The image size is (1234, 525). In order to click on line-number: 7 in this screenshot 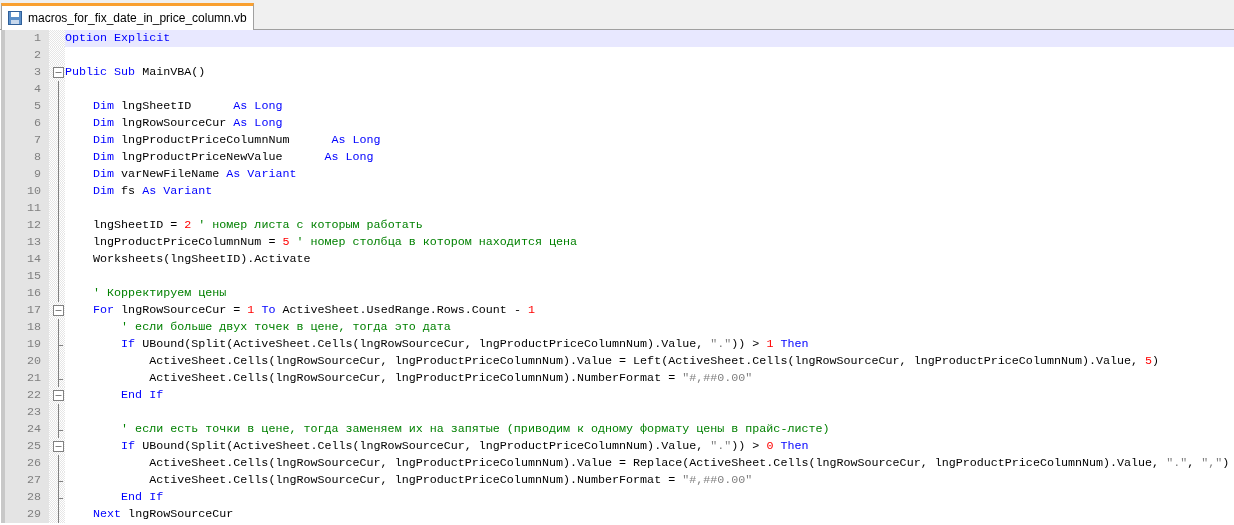, I will do `click(27, 140)`.